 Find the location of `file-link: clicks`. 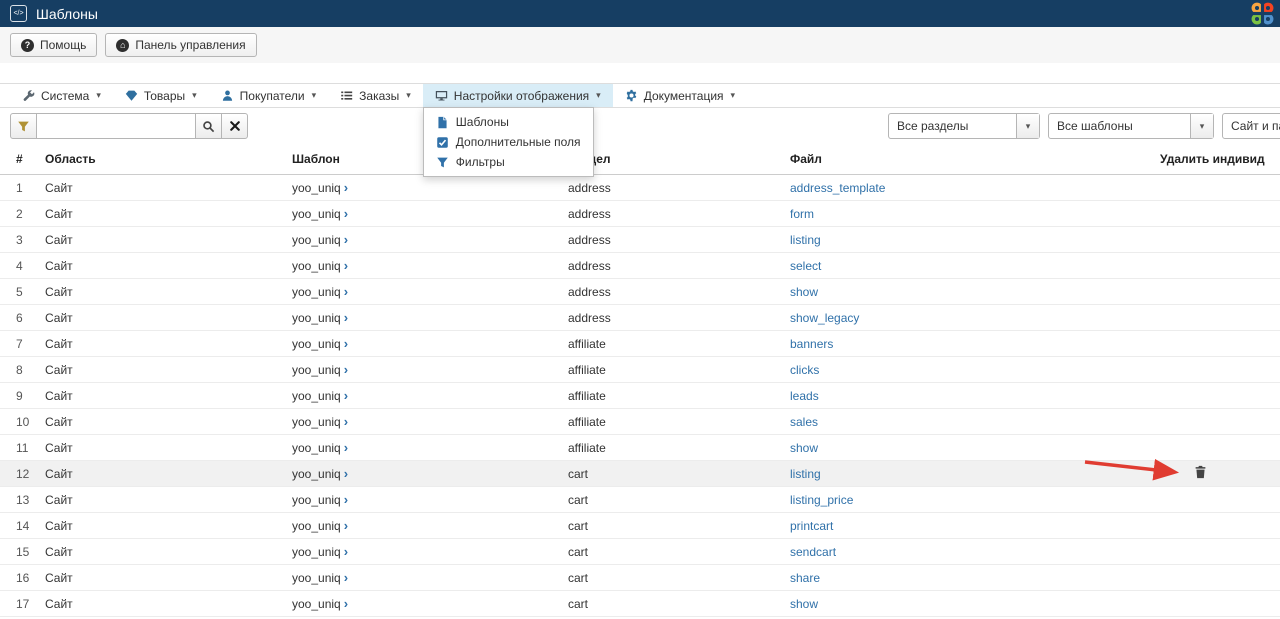

file-link: clicks is located at coordinates (804, 370).